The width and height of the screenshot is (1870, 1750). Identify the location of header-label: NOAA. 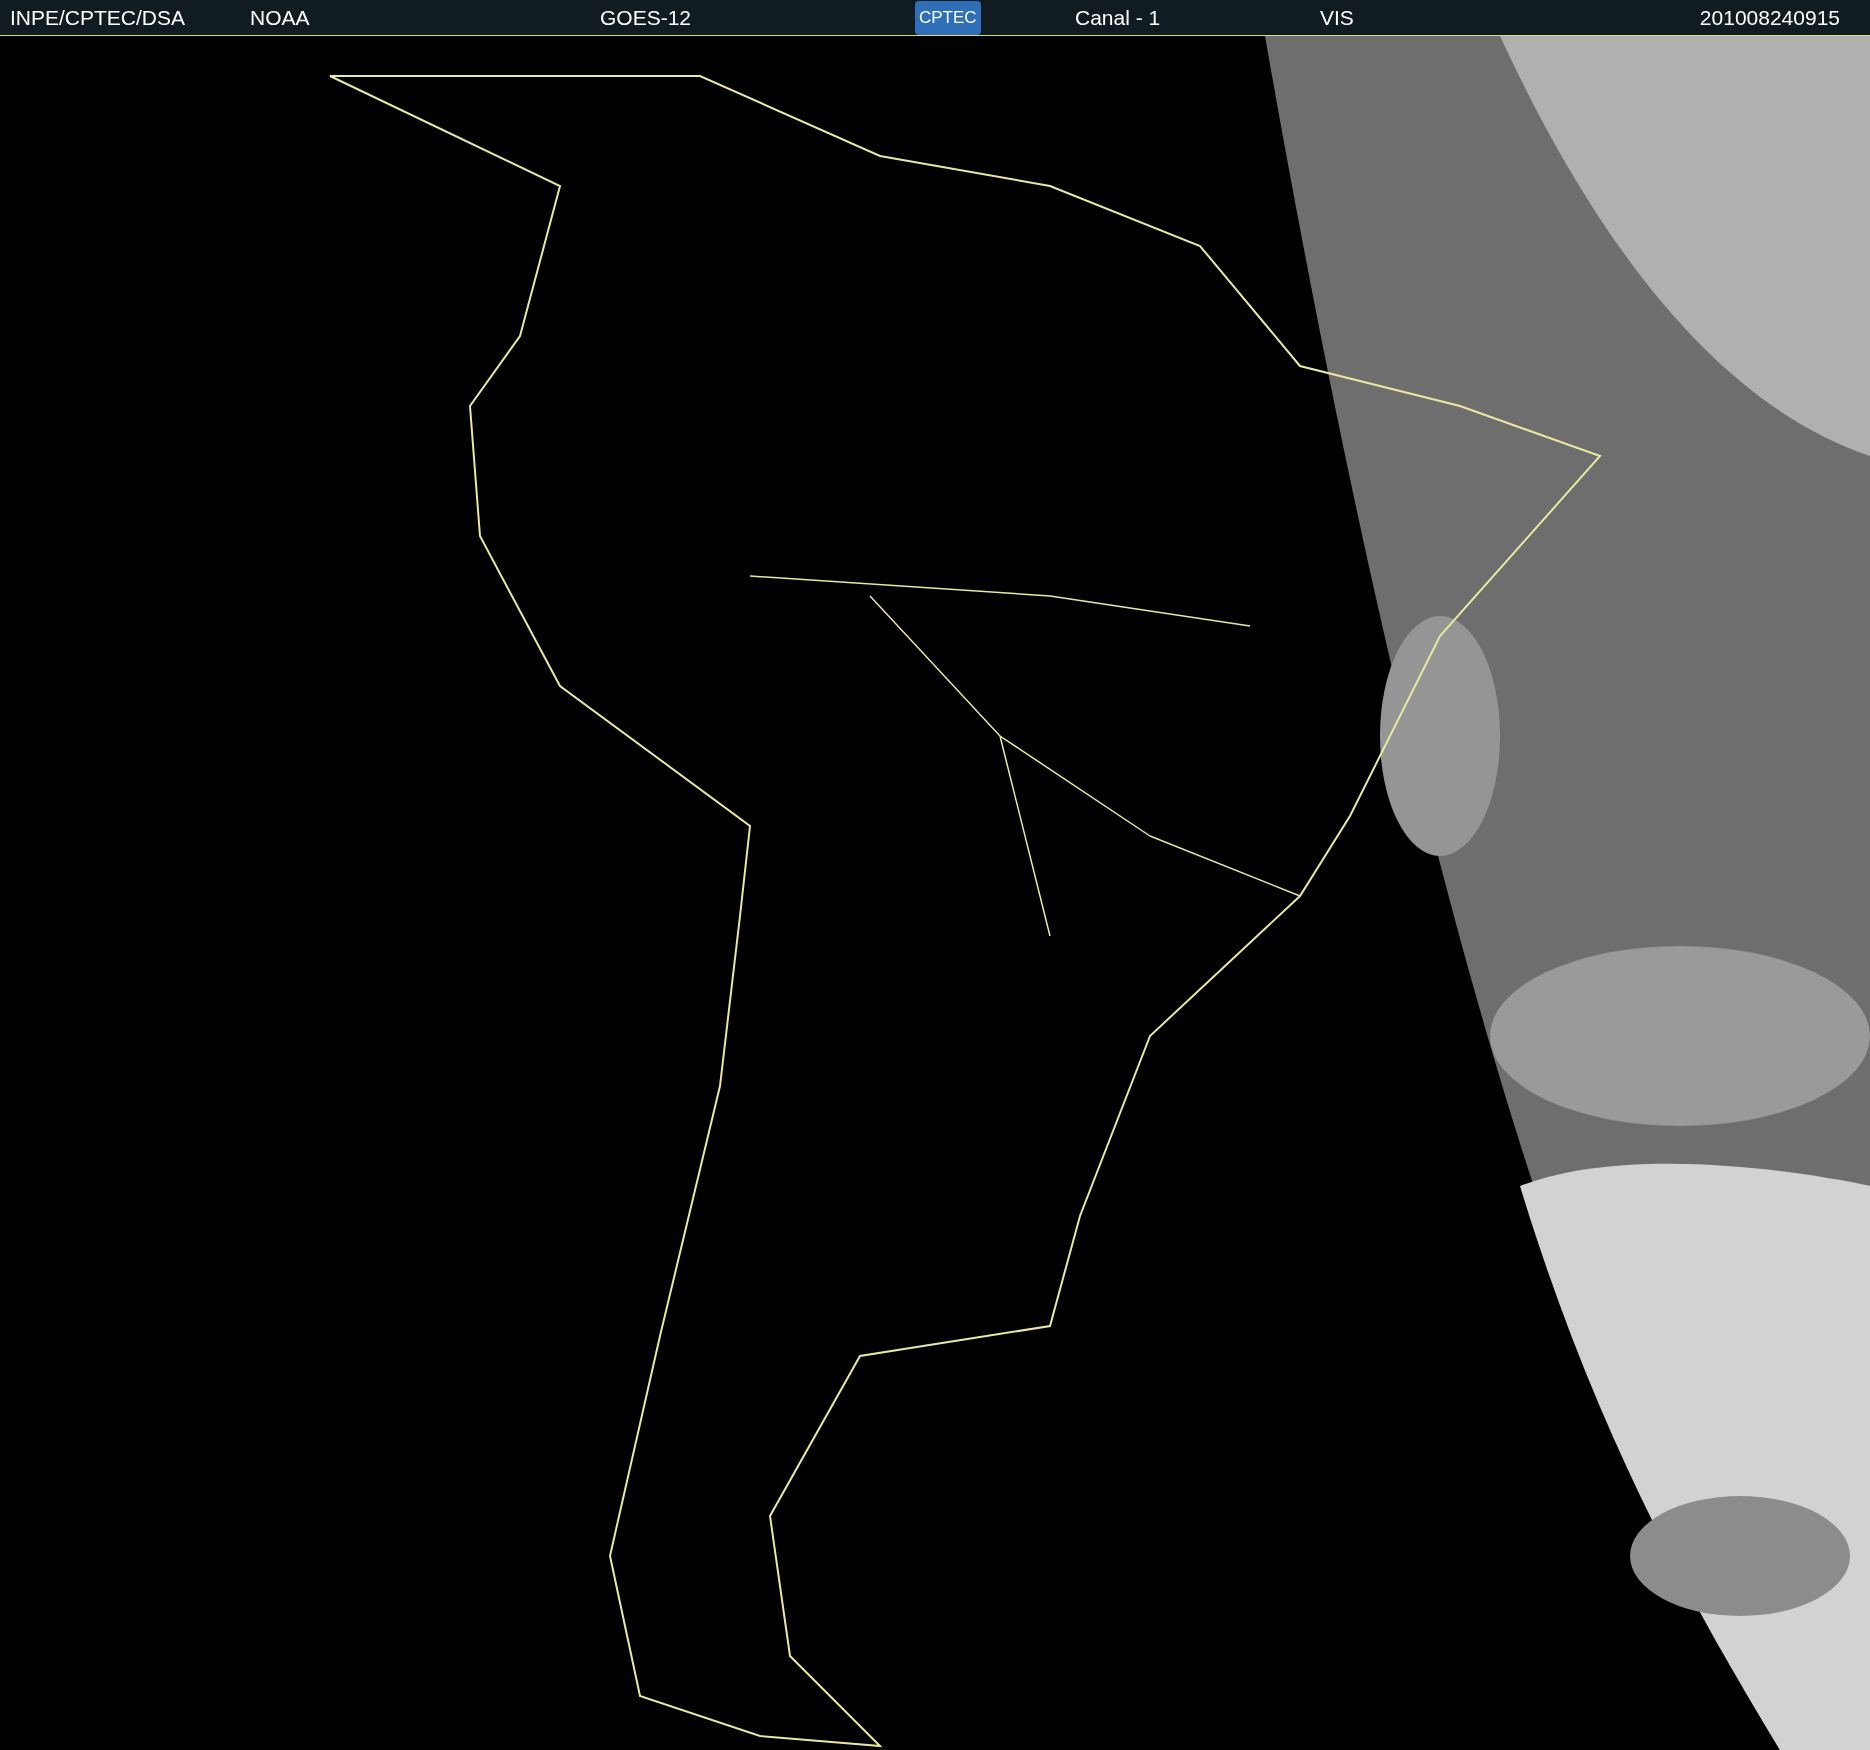
(280, 17).